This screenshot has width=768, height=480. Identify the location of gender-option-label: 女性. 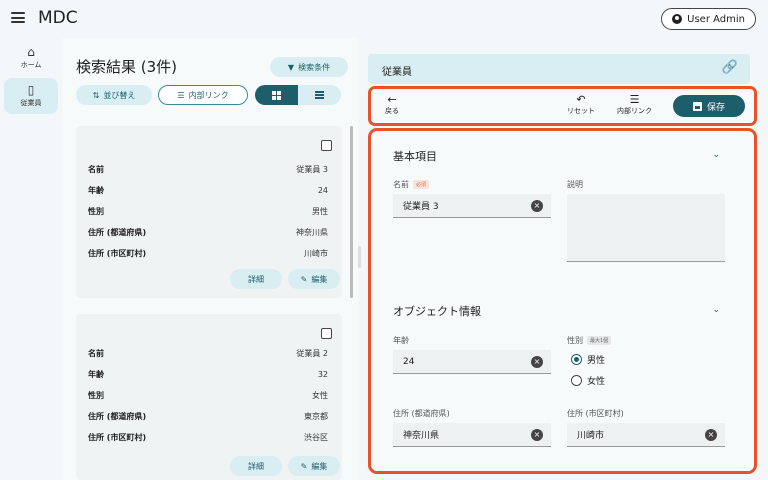
(596, 382).